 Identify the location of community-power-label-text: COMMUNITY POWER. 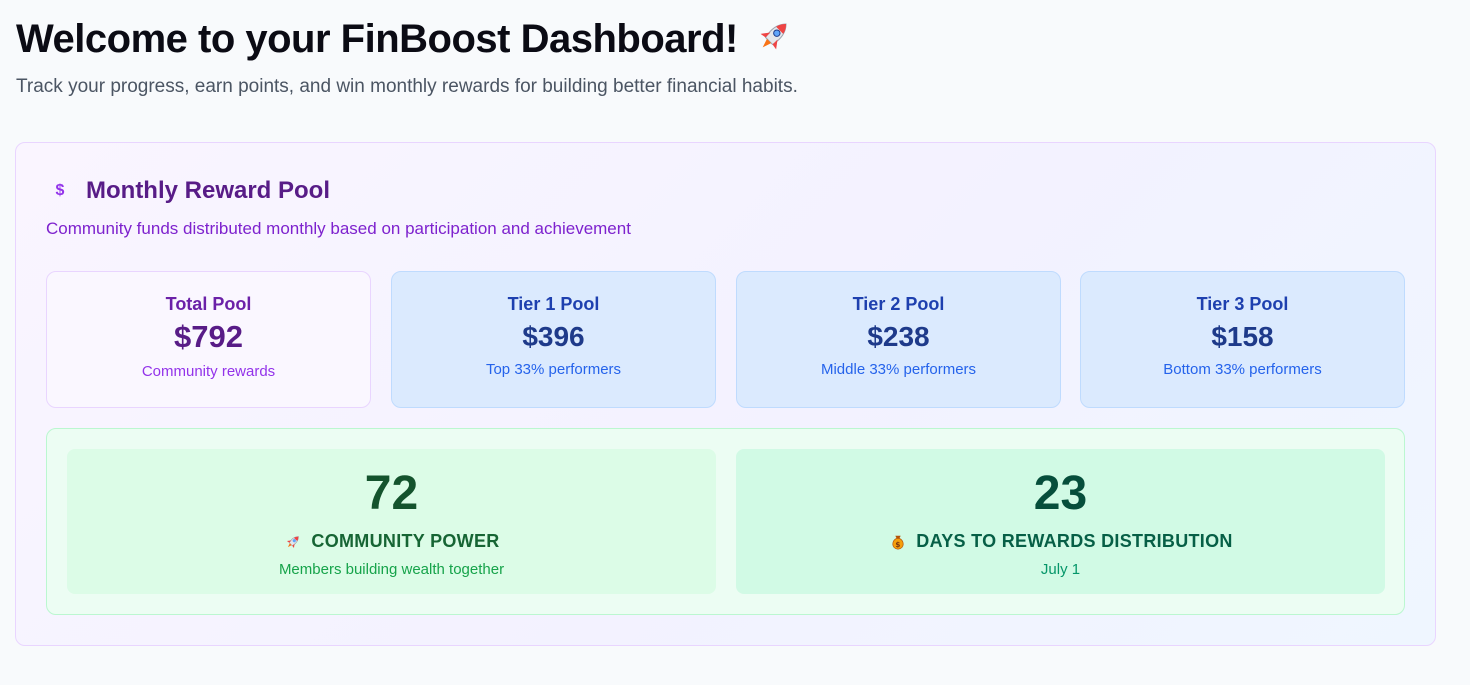
(405, 541).